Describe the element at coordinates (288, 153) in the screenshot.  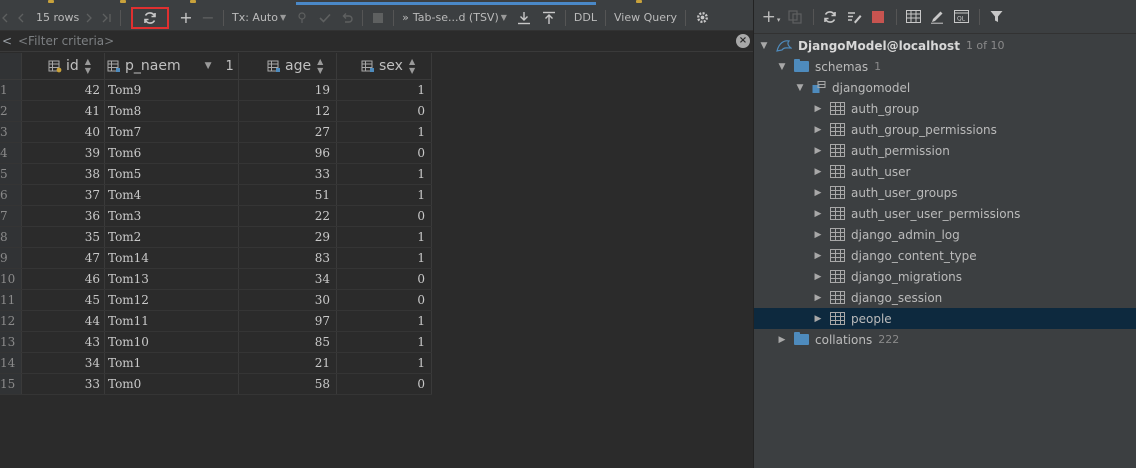
I see `cell-age: 96` at that location.